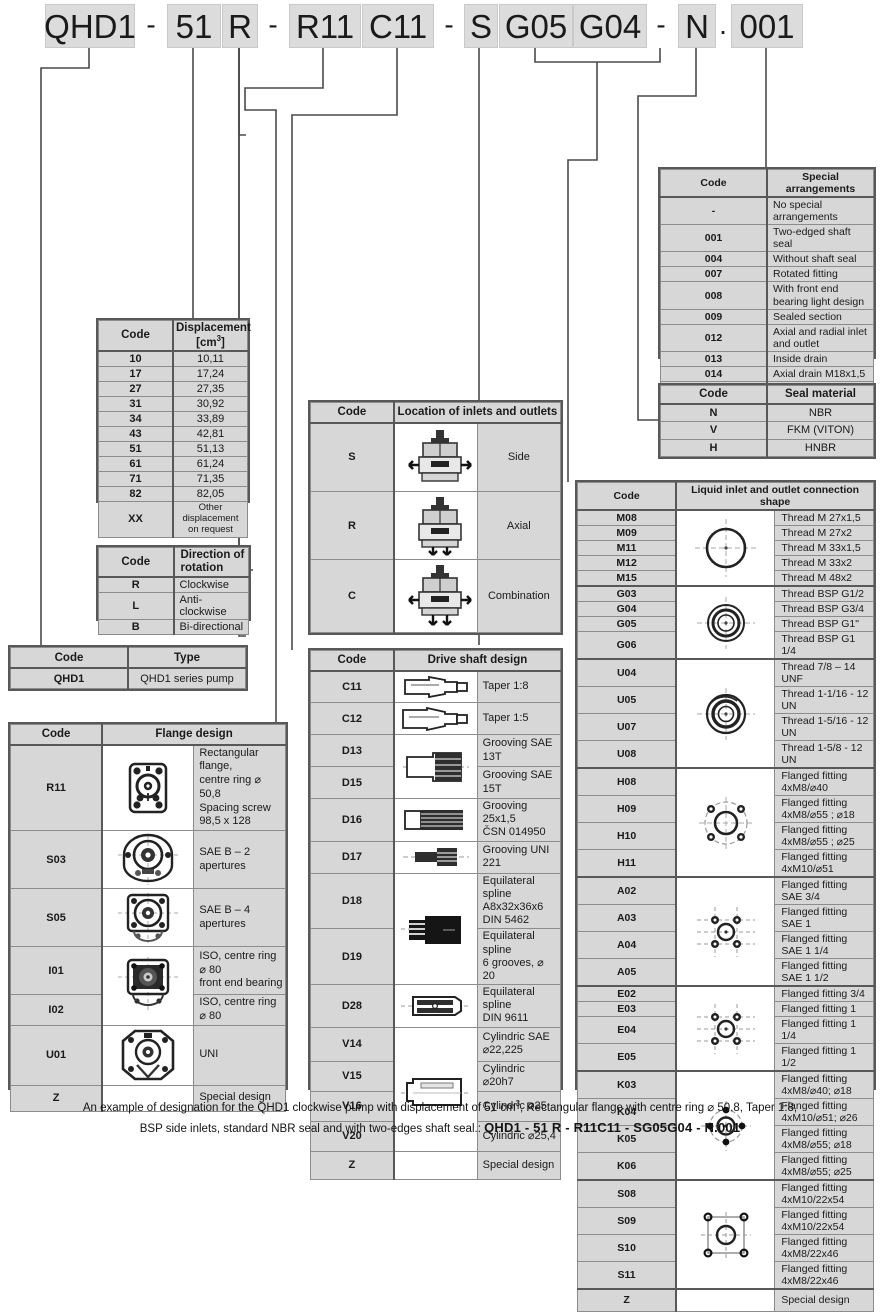 This screenshot has height=1312, width=880. Describe the element at coordinates (173, 627) in the screenshot. I see `table-row: B Bi-directional` at that location.